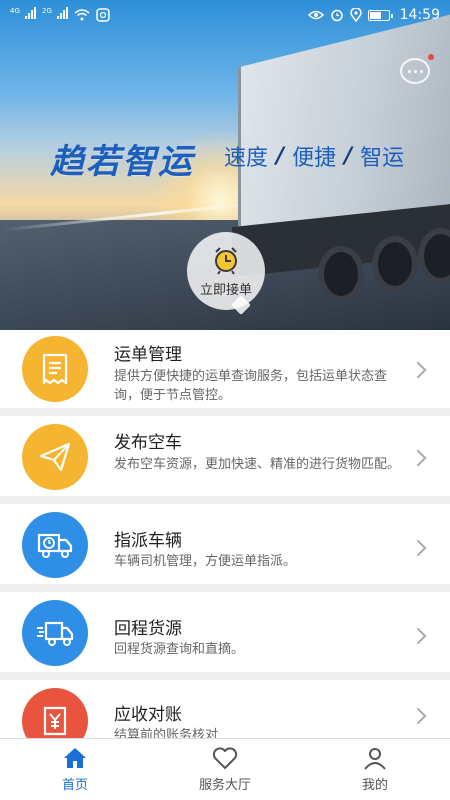 This screenshot has height=800, width=450. I want to click on brand-title: 趋若智运, so click(122, 162).